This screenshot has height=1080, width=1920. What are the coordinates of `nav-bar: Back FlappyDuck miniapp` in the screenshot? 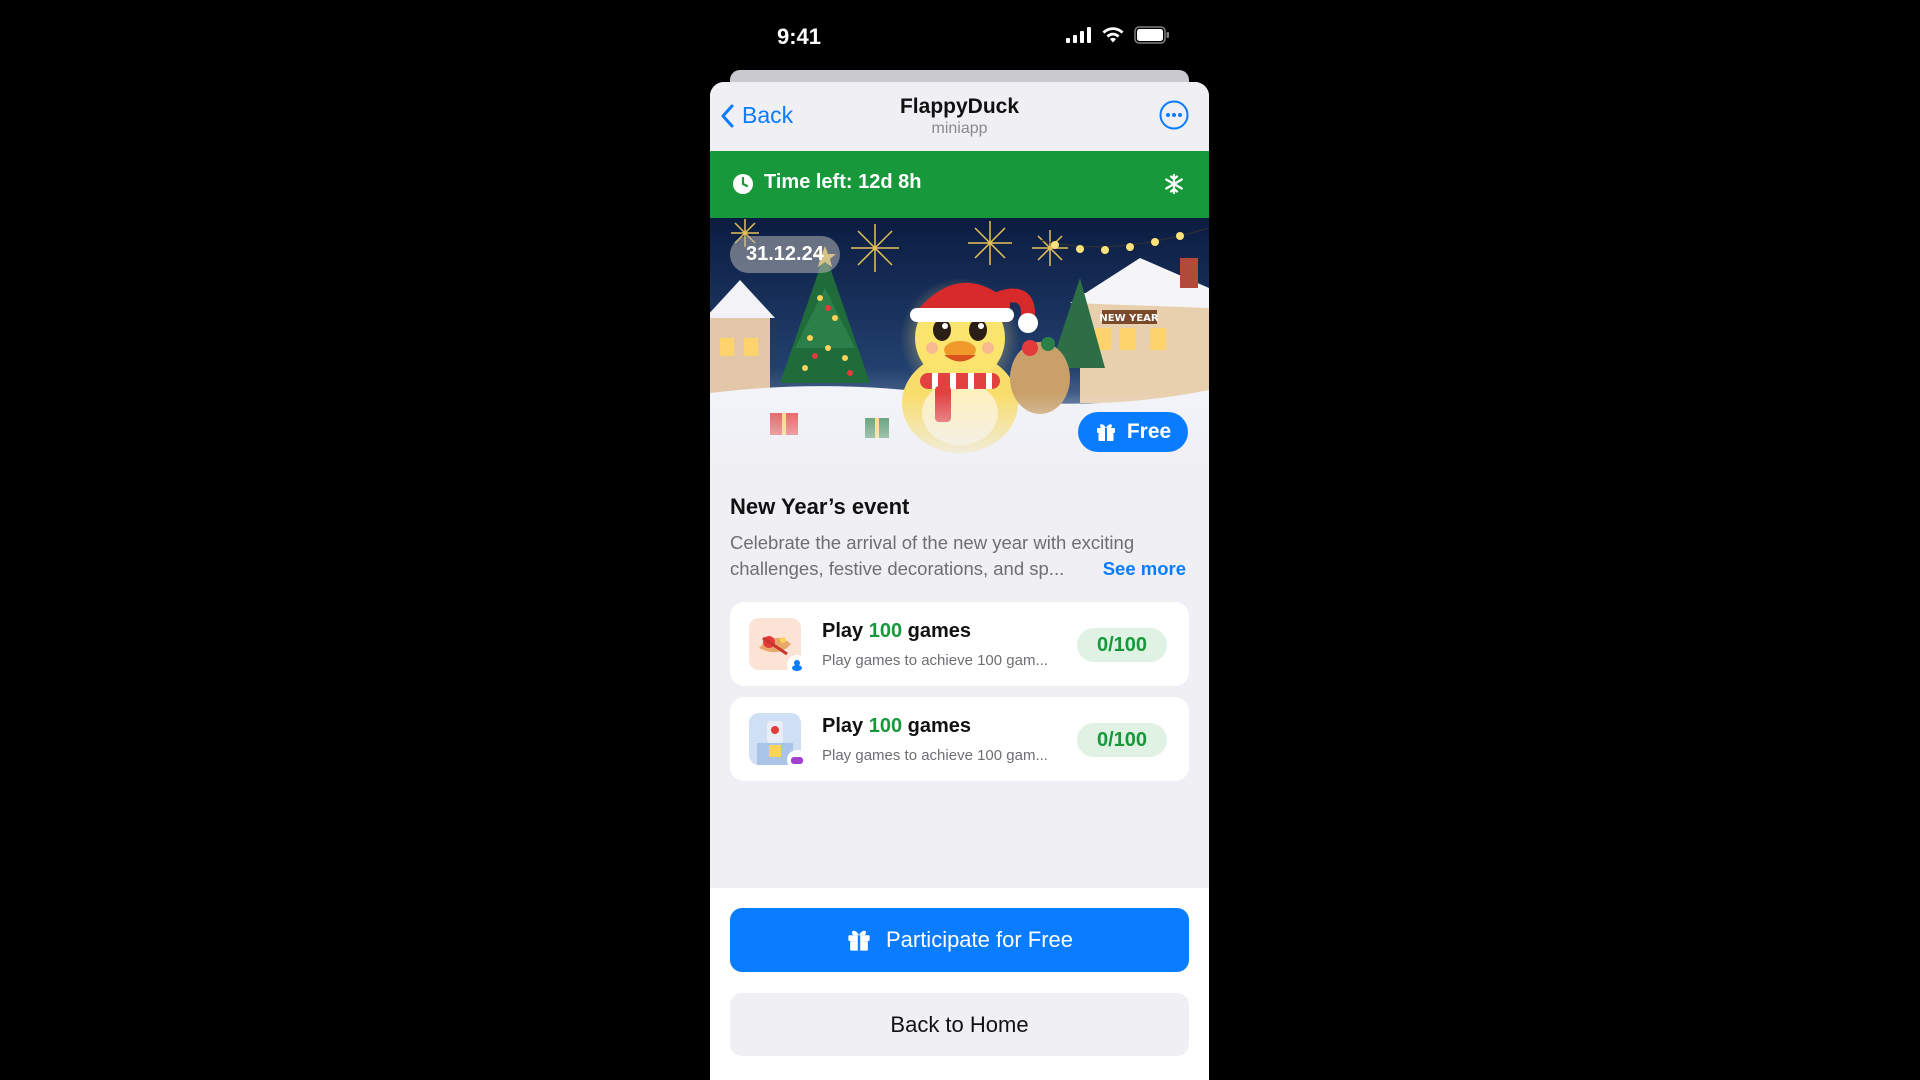 It's located at (959, 116).